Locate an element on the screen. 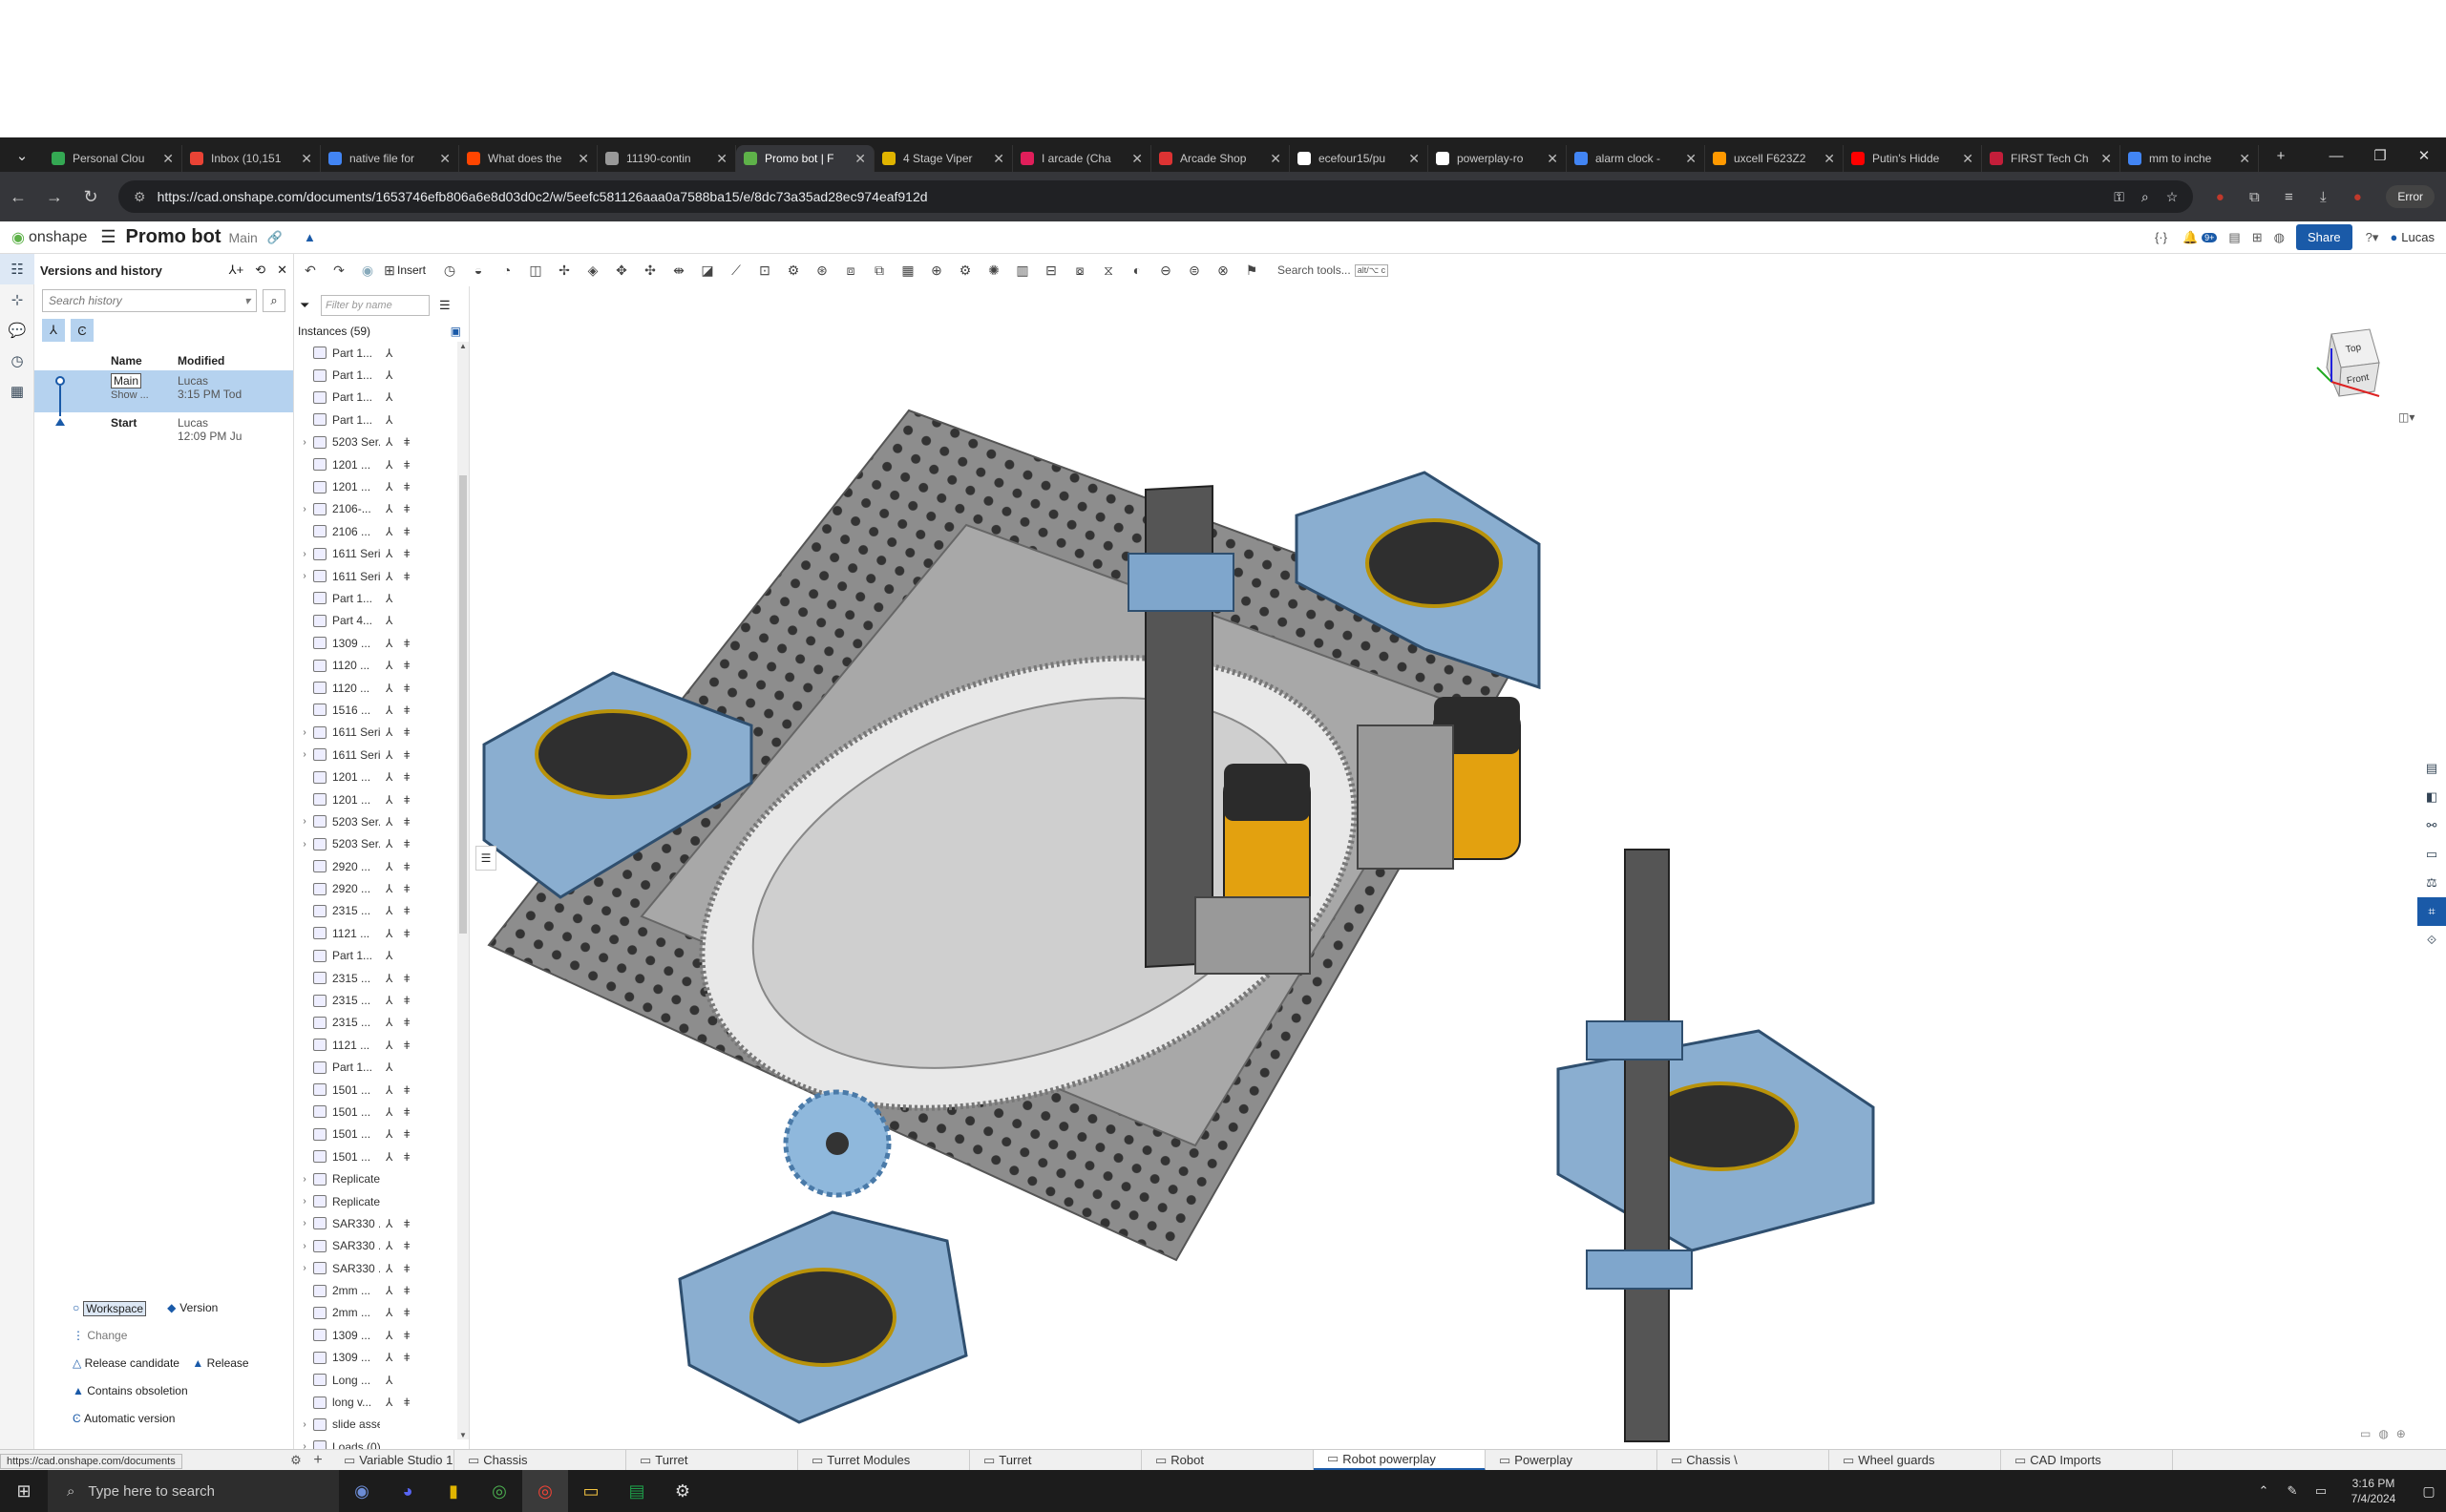  document-tab: ▭ Turret Modules is located at coordinates (884, 1460).